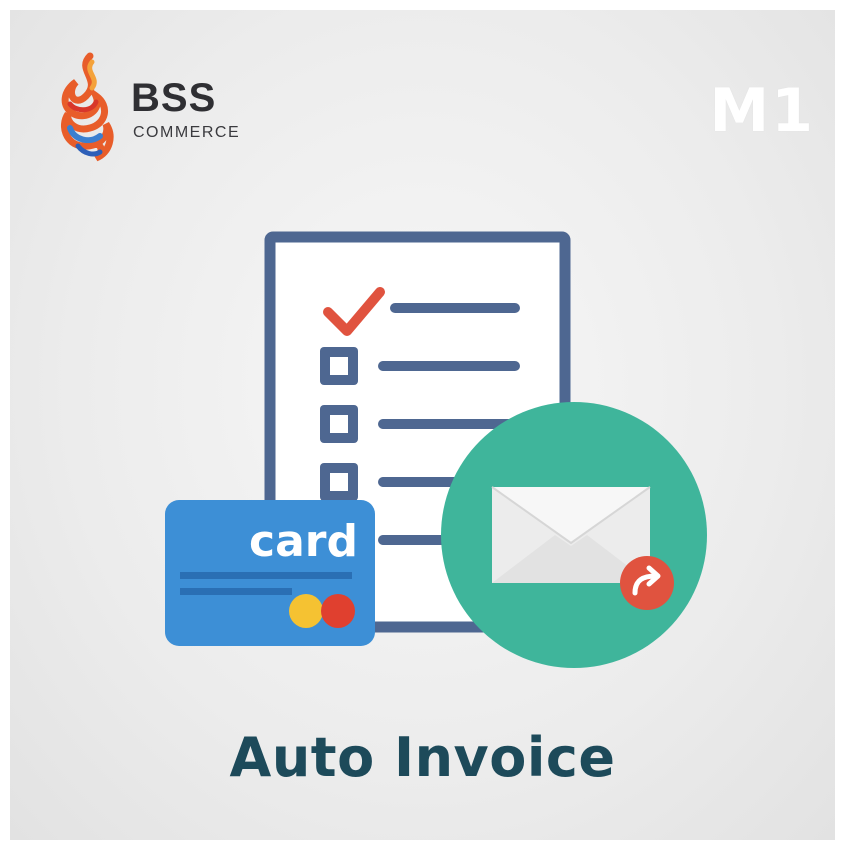  What do you see at coordinates (338, 611) in the screenshot?
I see `coin-red` at bounding box center [338, 611].